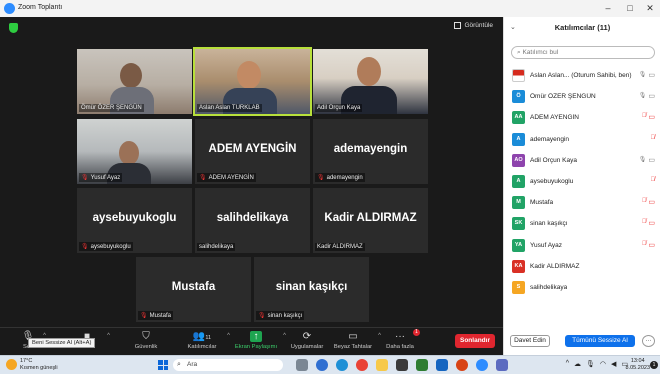 The width and height of the screenshot is (660, 374). What do you see at coordinates (597, 364) in the screenshot?
I see `system-tray: ^ ☁ 🎙 ◠ ◀ ▭` at bounding box center [597, 364].